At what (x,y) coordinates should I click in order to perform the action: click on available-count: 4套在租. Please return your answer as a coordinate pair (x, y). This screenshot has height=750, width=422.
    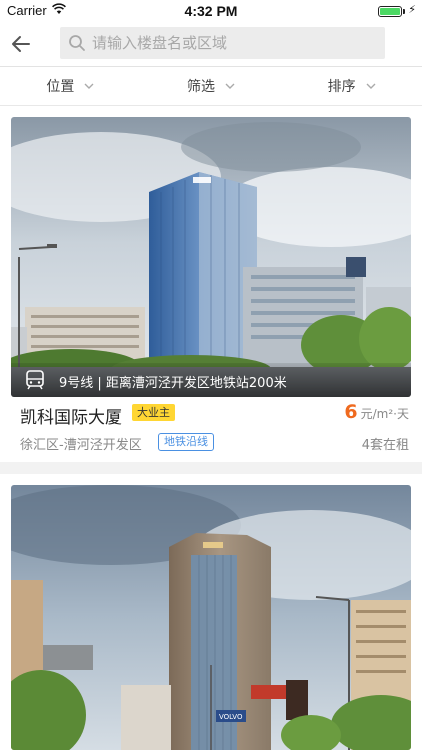
    Looking at the image, I should click on (385, 445).